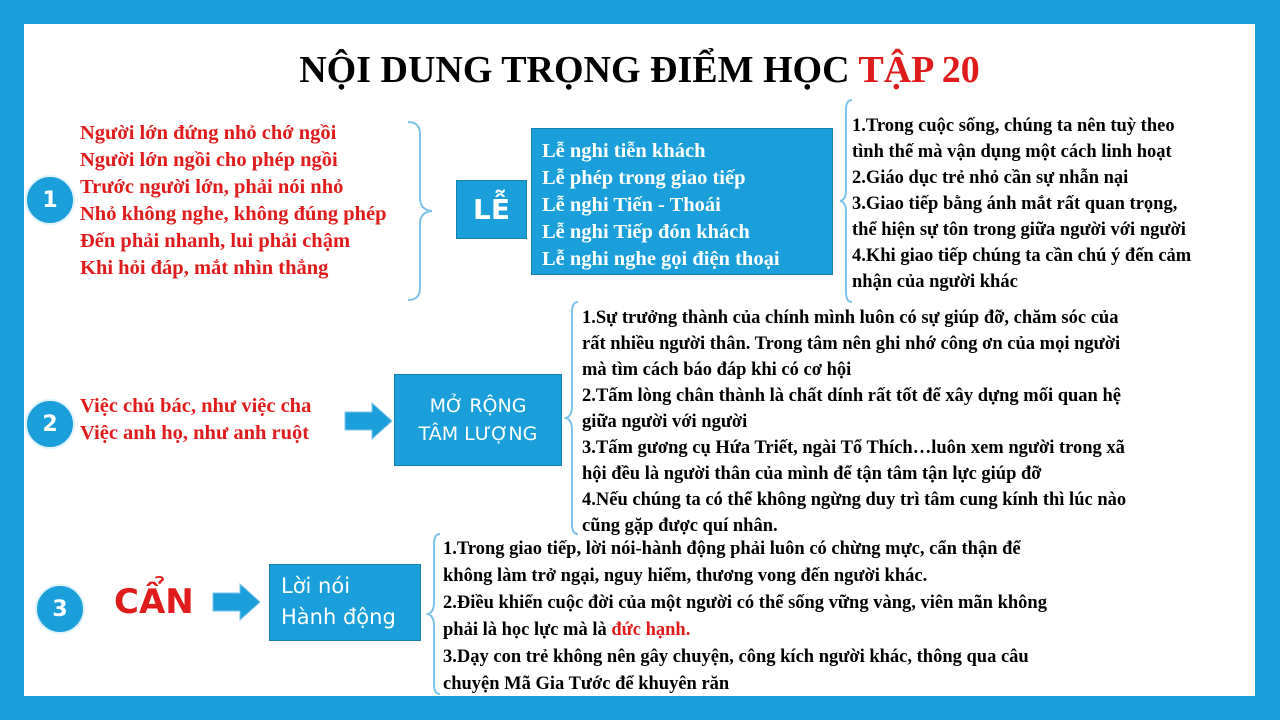 The height and width of the screenshot is (720, 1280). I want to click on page-title: NỘI DUNG TRỌNG ĐIỂM HỌC TẬP 20, so click(639, 70).